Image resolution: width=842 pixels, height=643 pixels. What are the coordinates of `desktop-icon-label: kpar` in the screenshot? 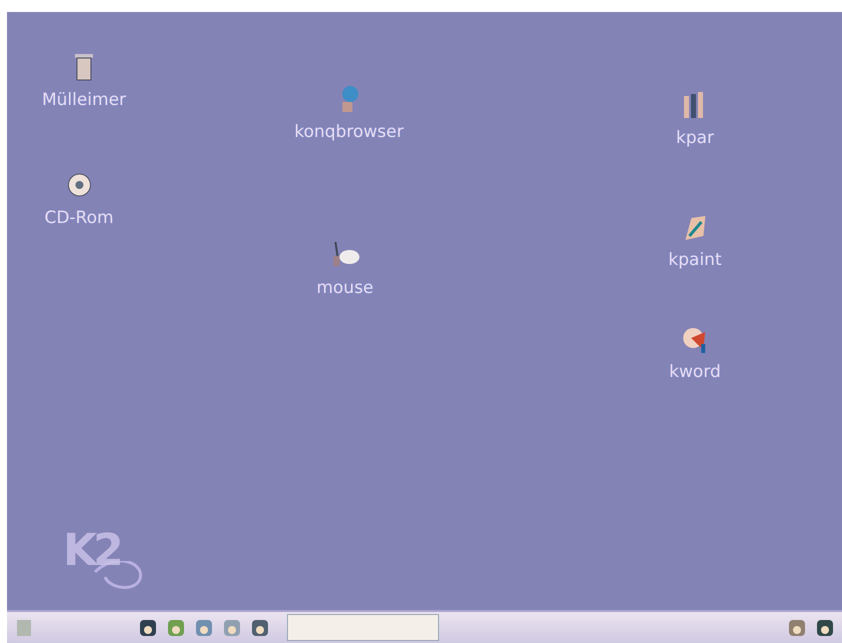 It's located at (695, 138).